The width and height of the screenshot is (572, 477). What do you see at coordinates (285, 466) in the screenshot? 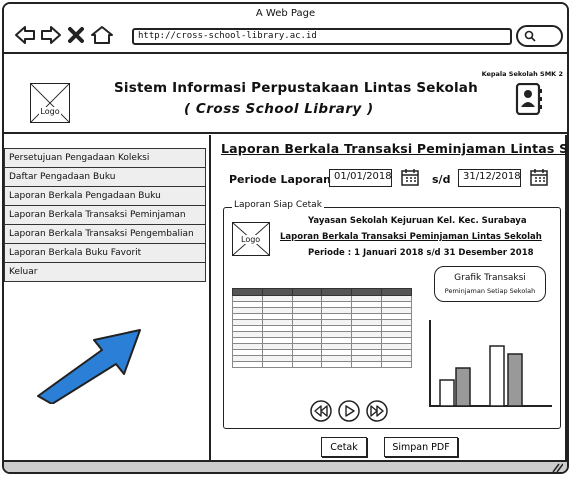
I see `status-bar` at bounding box center [285, 466].